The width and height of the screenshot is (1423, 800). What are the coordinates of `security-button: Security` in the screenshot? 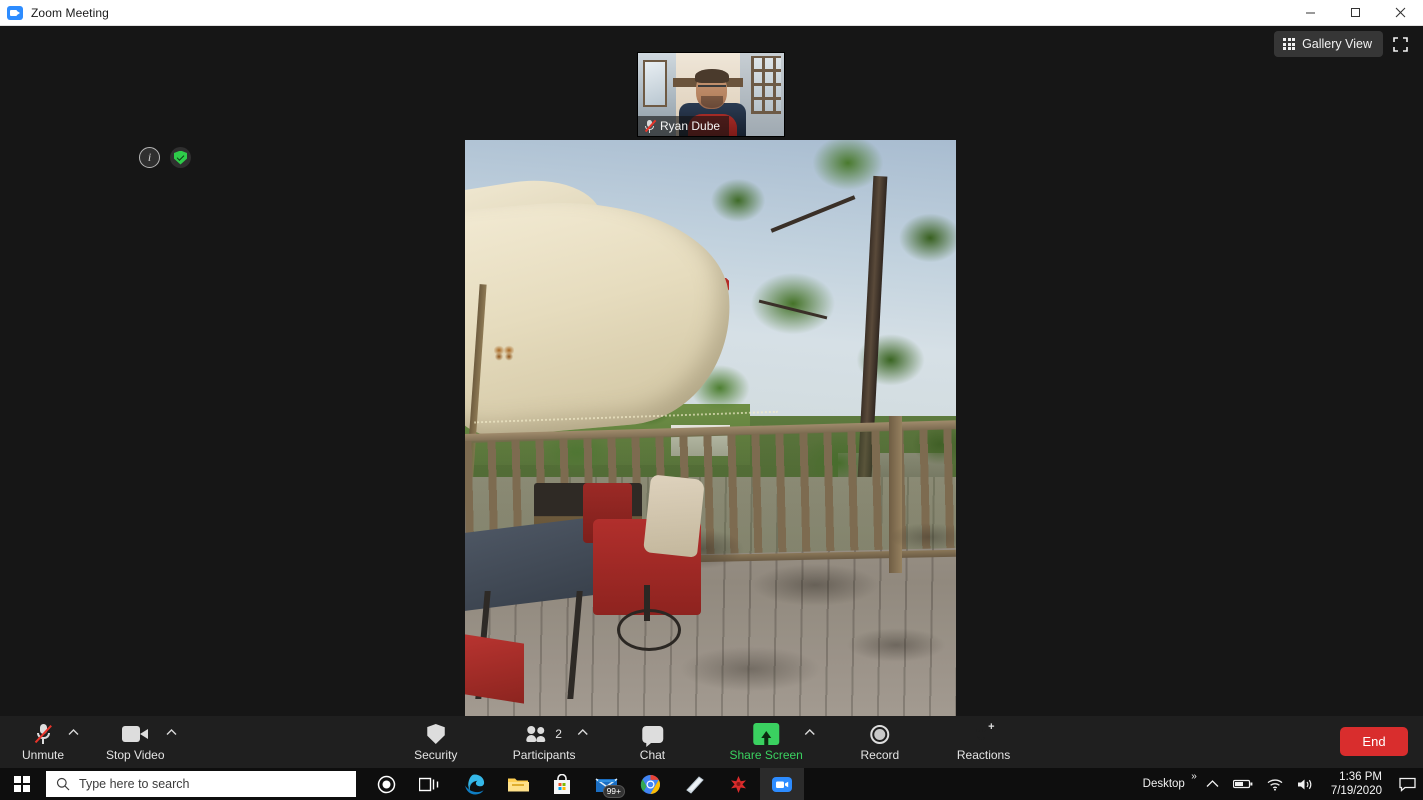 It's located at (436, 742).